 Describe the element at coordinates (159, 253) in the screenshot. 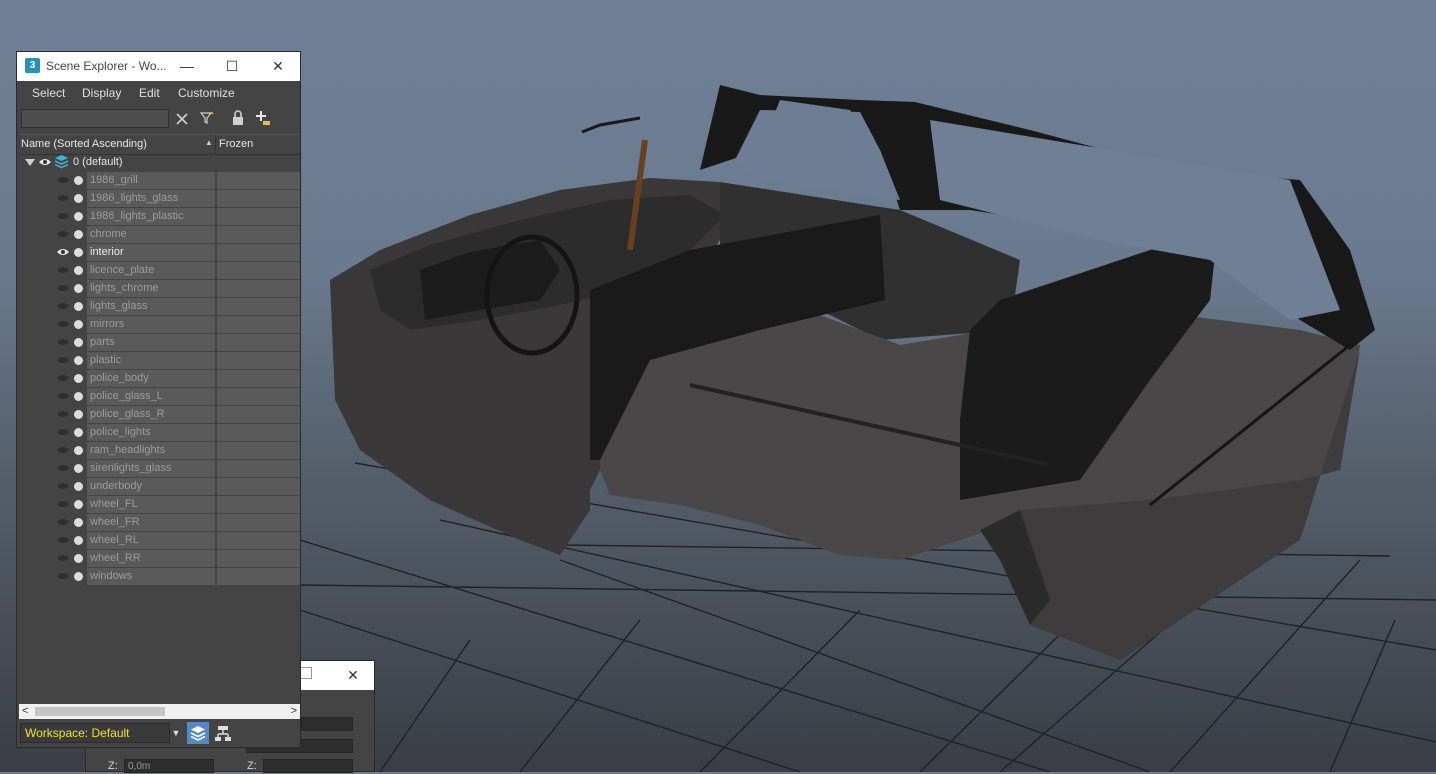

I see `layer-item-row: interior` at that location.